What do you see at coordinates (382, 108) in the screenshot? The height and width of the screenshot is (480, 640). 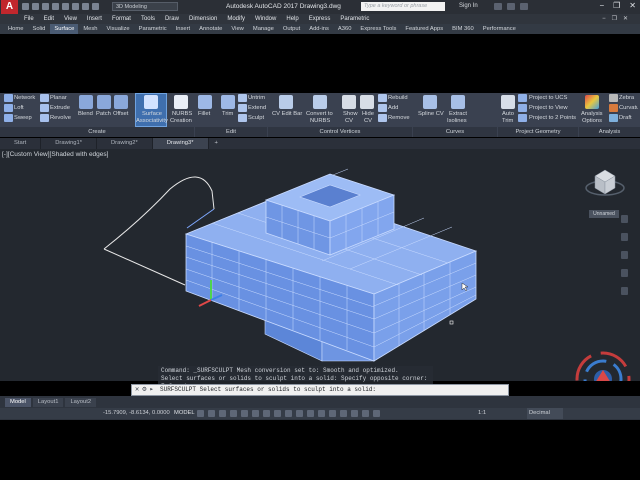 I see `add-icon` at bounding box center [382, 108].